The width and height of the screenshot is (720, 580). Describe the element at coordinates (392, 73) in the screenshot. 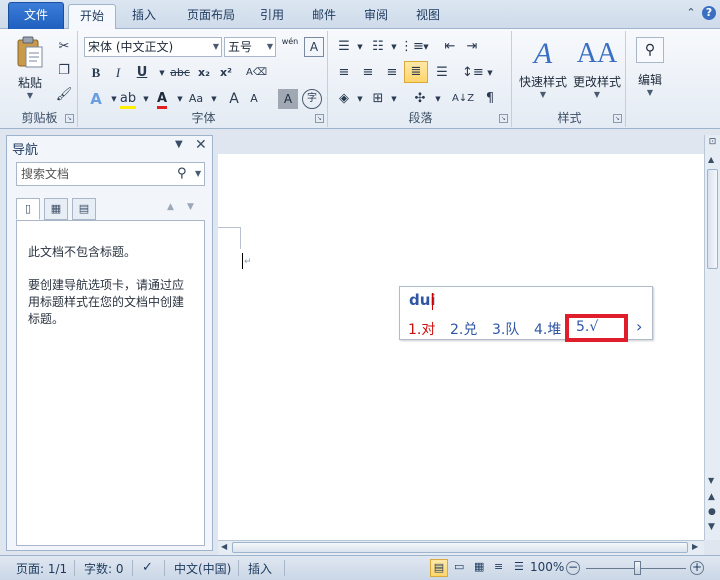

I see `align-right-icon: ≡` at that location.